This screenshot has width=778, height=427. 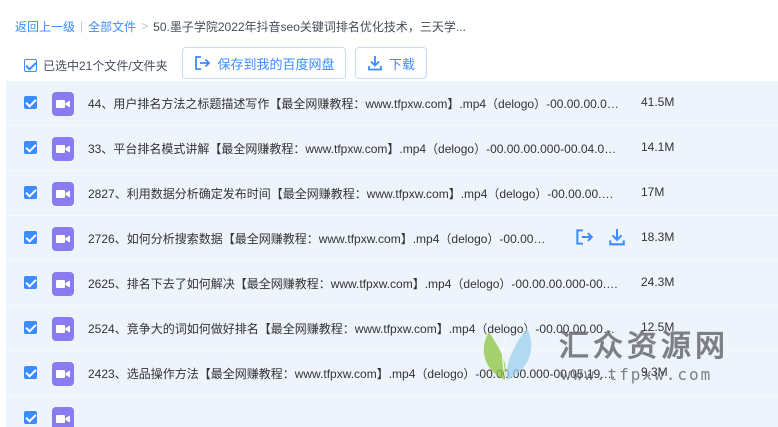 I want to click on file-size: 9.3M, so click(x=654, y=372).